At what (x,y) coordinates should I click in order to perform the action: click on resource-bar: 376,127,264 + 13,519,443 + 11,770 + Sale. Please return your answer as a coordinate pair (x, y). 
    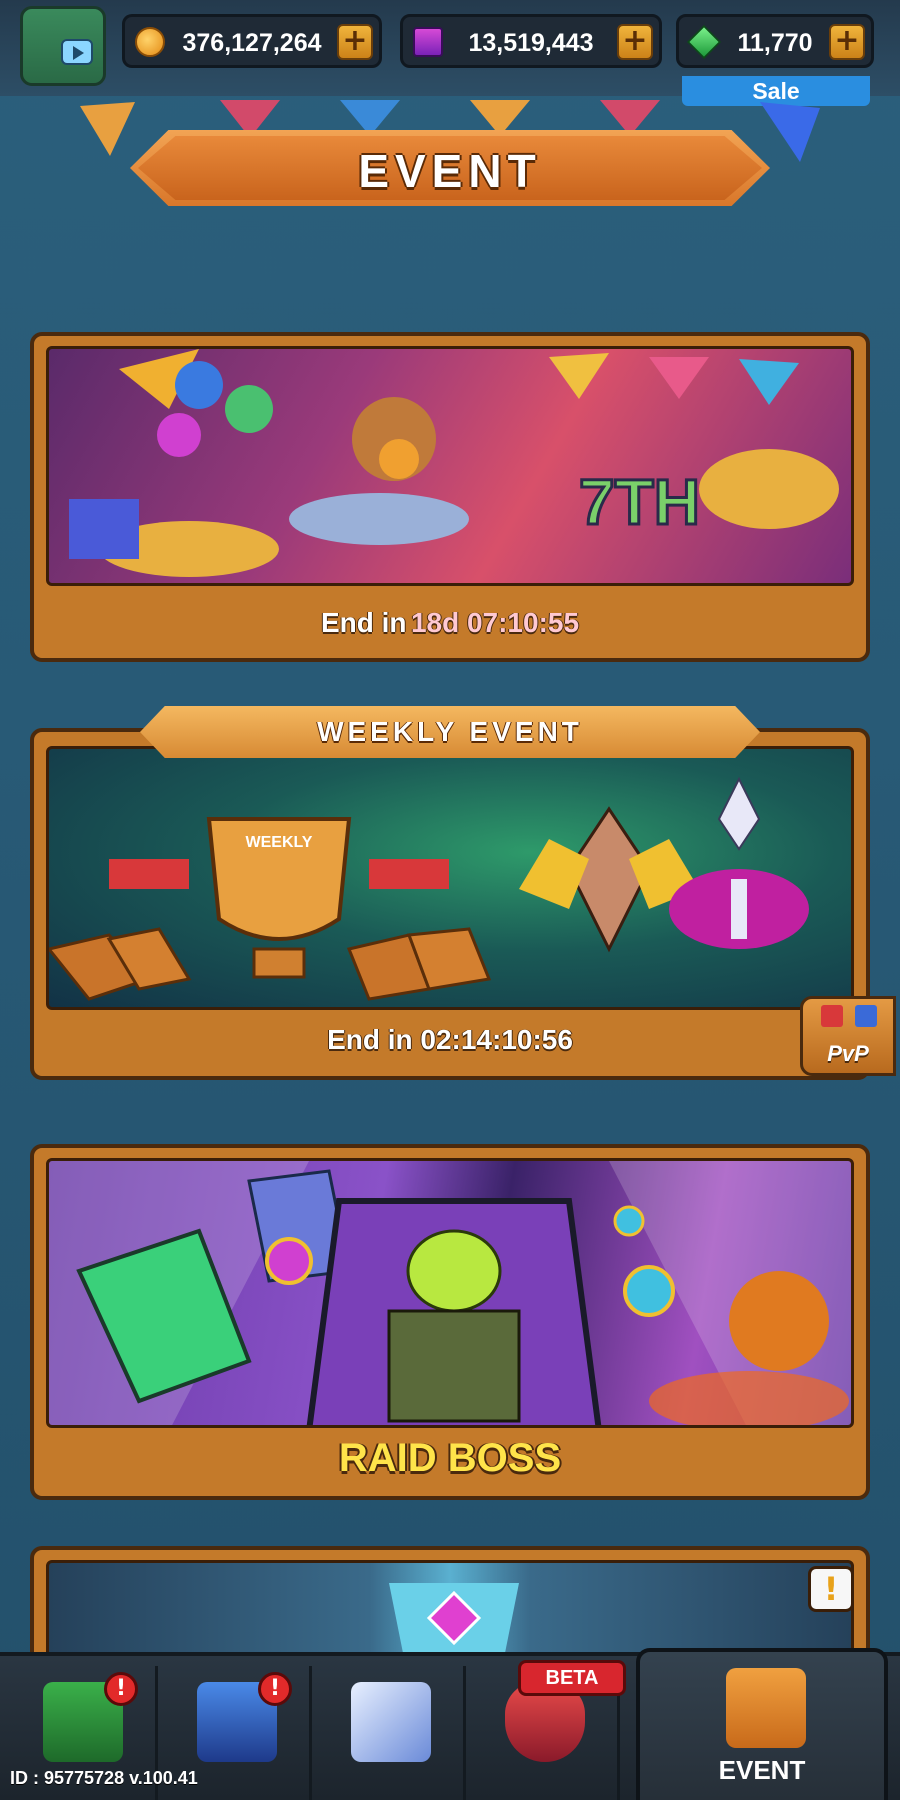
    Looking at the image, I should click on (450, 53).